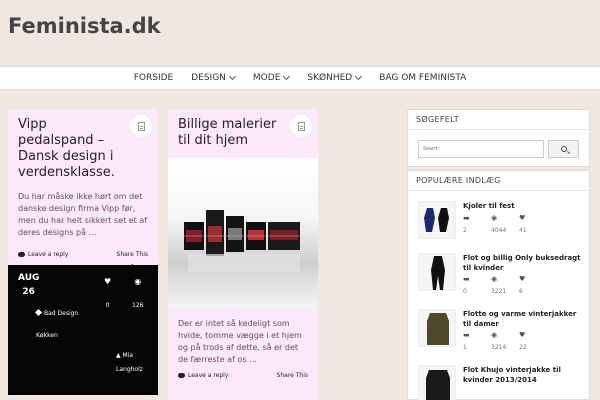  Describe the element at coordinates (266, 78) in the screenshot. I see `nav-label: MODE` at that location.